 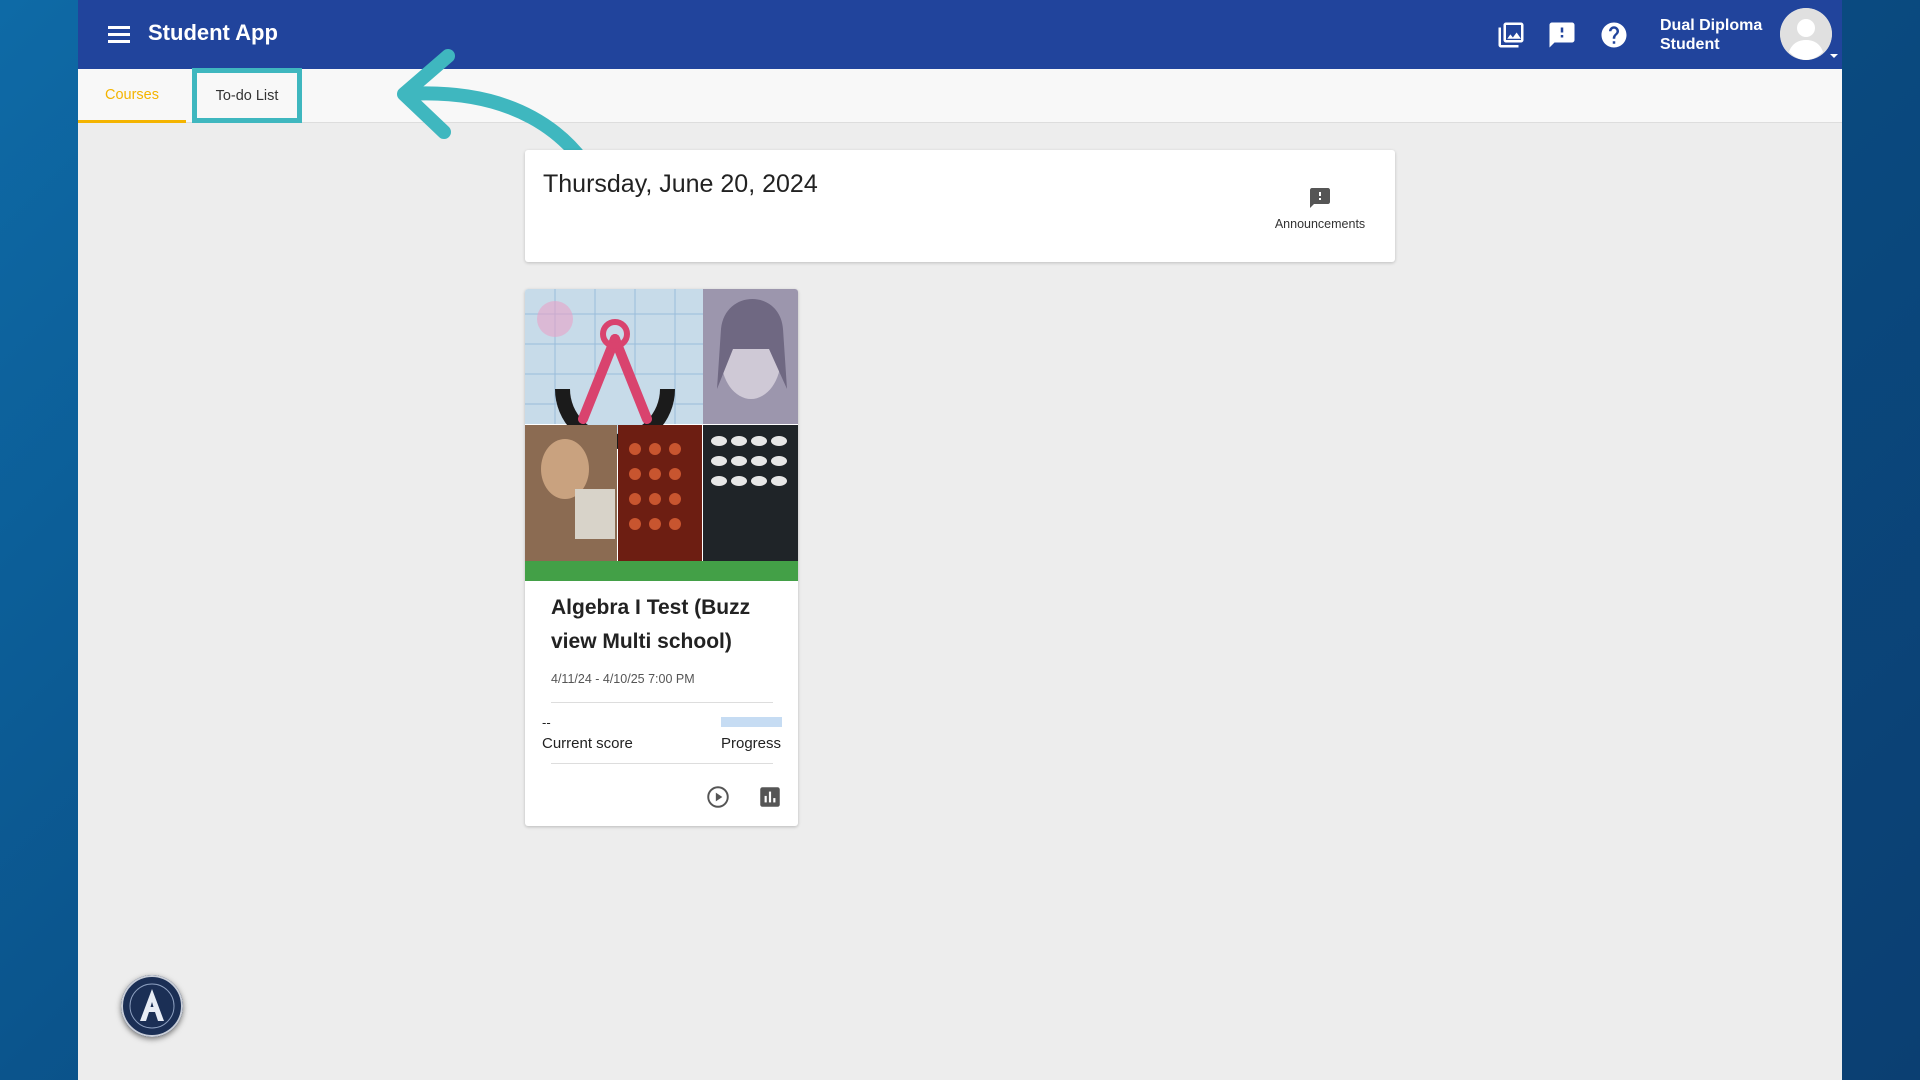 I want to click on current-score-label: Current score, so click(x=587, y=743).